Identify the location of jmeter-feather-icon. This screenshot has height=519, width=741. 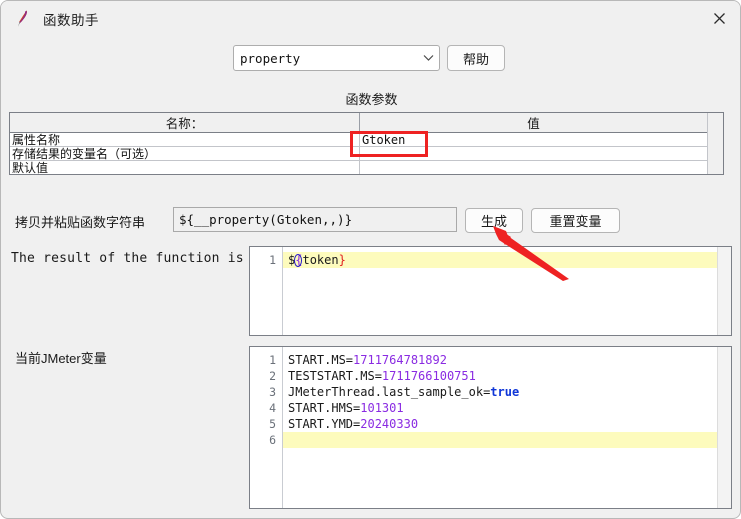
(23, 19).